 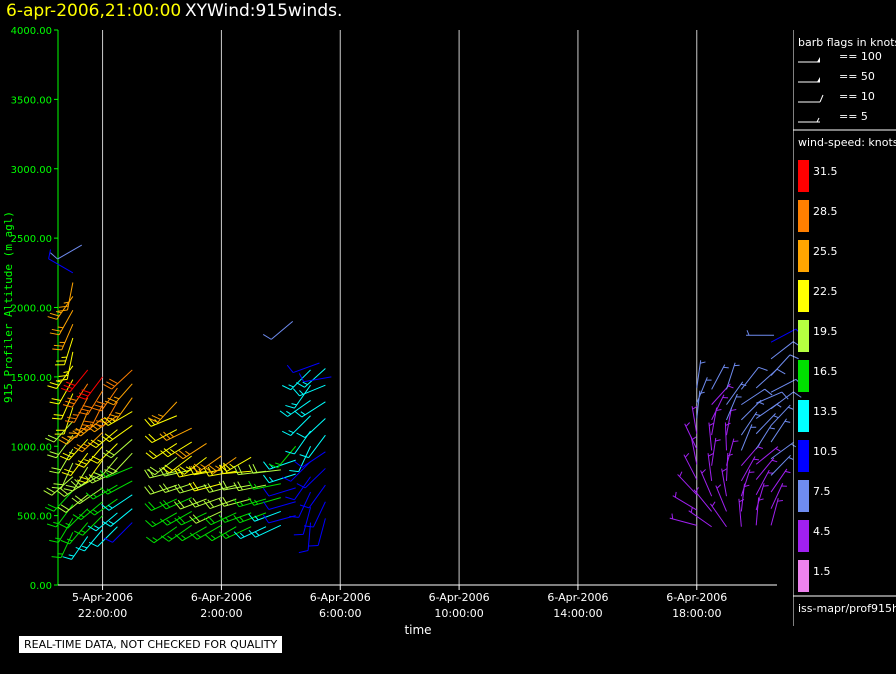 What do you see at coordinates (853, 116) in the screenshot?
I see `legend-barb-label: == 5` at bounding box center [853, 116].